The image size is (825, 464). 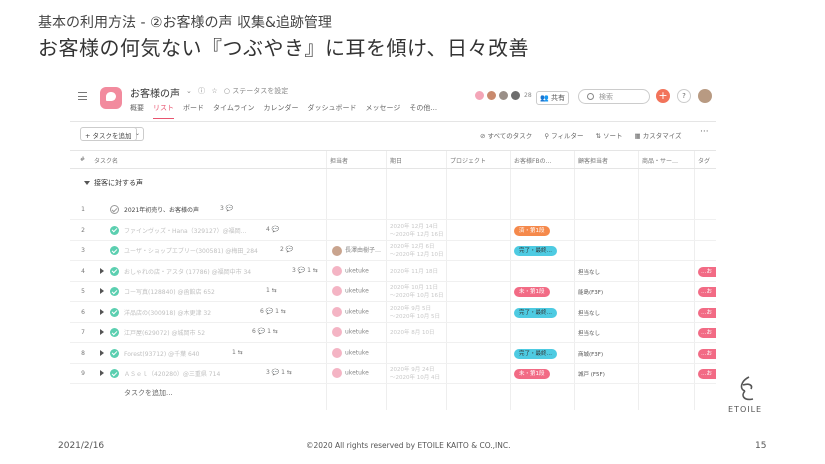 What do you see at coordinates (415, 313) in the screenshot?
I see `due-date-cell: 2020年 9月 5日 ～2020年 10月 5日` at bounding box center [415, 313].